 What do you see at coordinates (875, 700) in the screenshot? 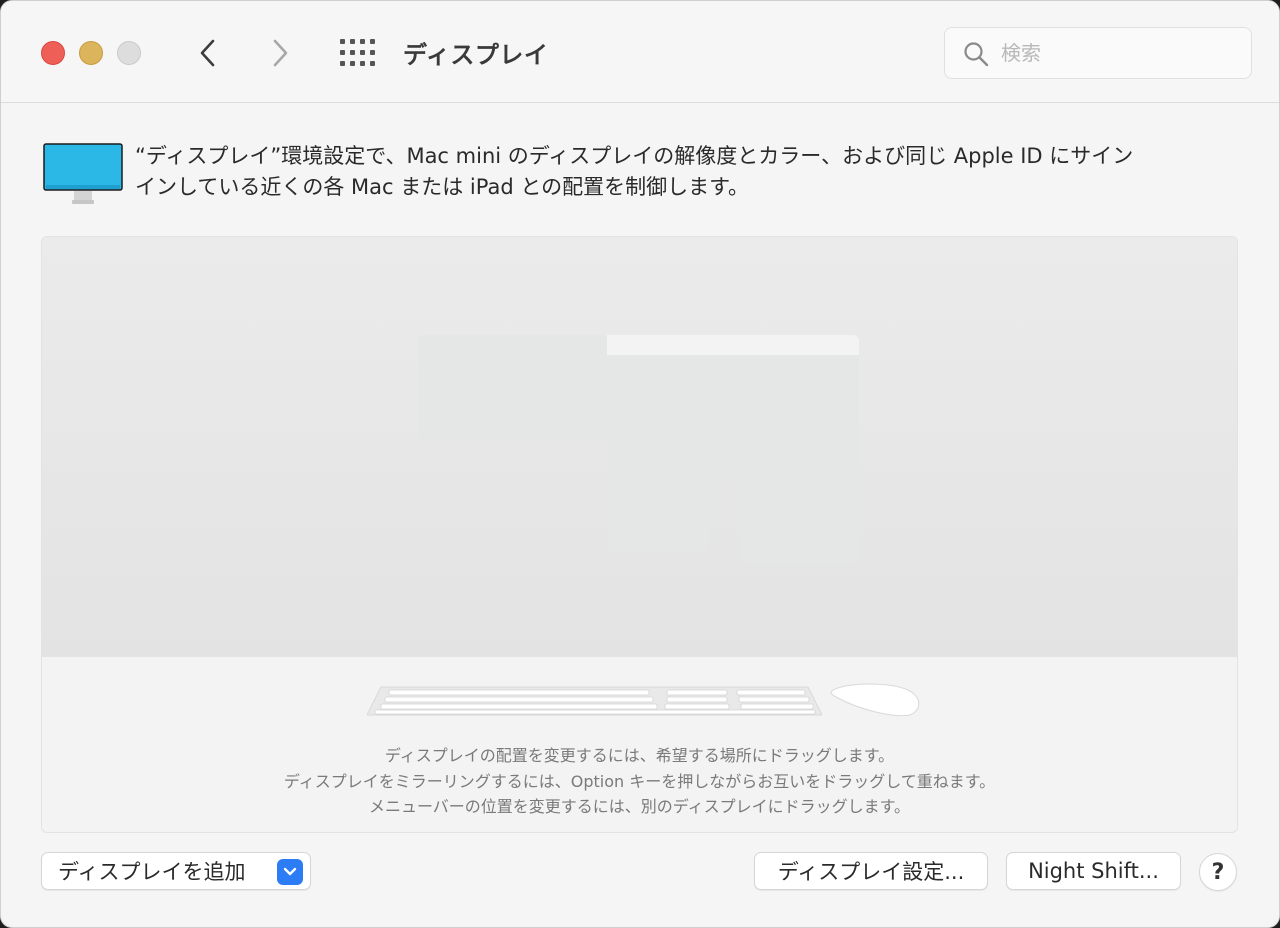
I see `mouse-icon` at bounding box center [875, 700].